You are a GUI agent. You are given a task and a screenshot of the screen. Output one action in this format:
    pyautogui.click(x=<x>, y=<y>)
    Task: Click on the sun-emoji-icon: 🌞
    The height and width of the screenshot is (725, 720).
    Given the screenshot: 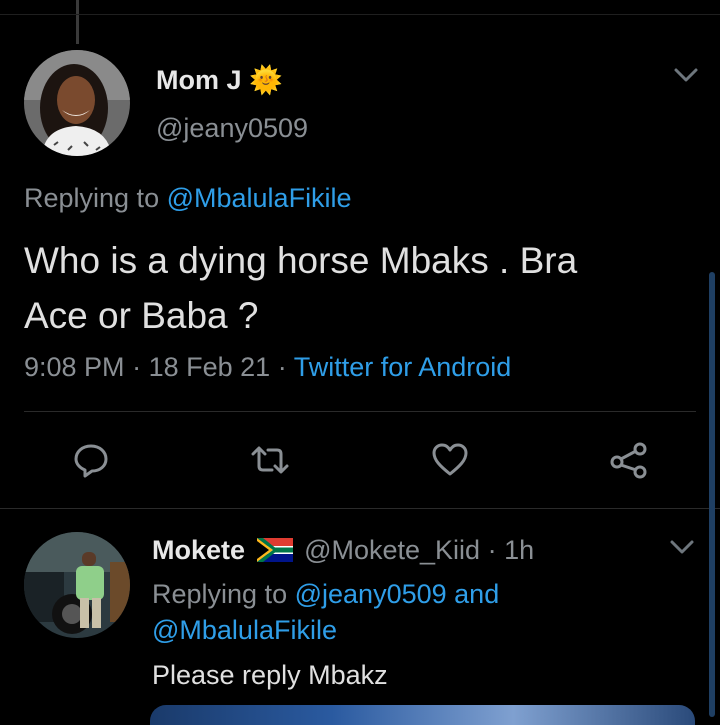 What is the action you would take?
    pyautogui.click(x=266, y=80)
    